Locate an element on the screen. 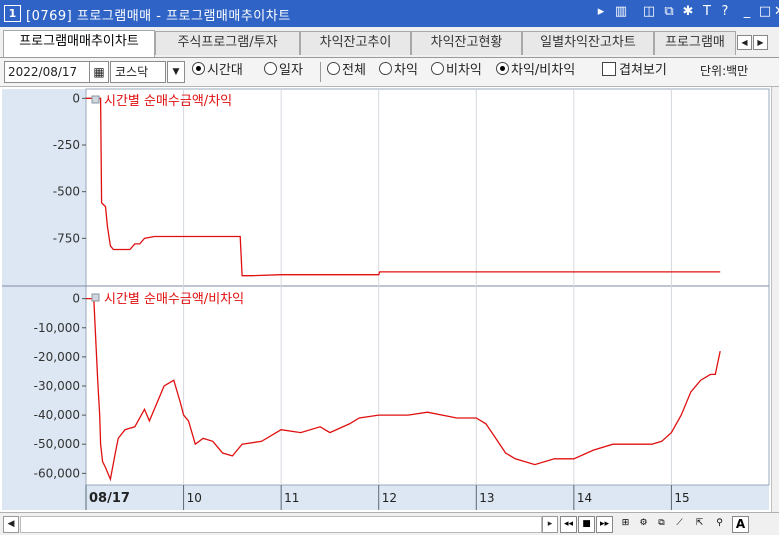 Image resolution: width=779 pixels, height=535 pixels. overlay-checkbox: 겹쳐보기 is located at coordinates (634, 71).